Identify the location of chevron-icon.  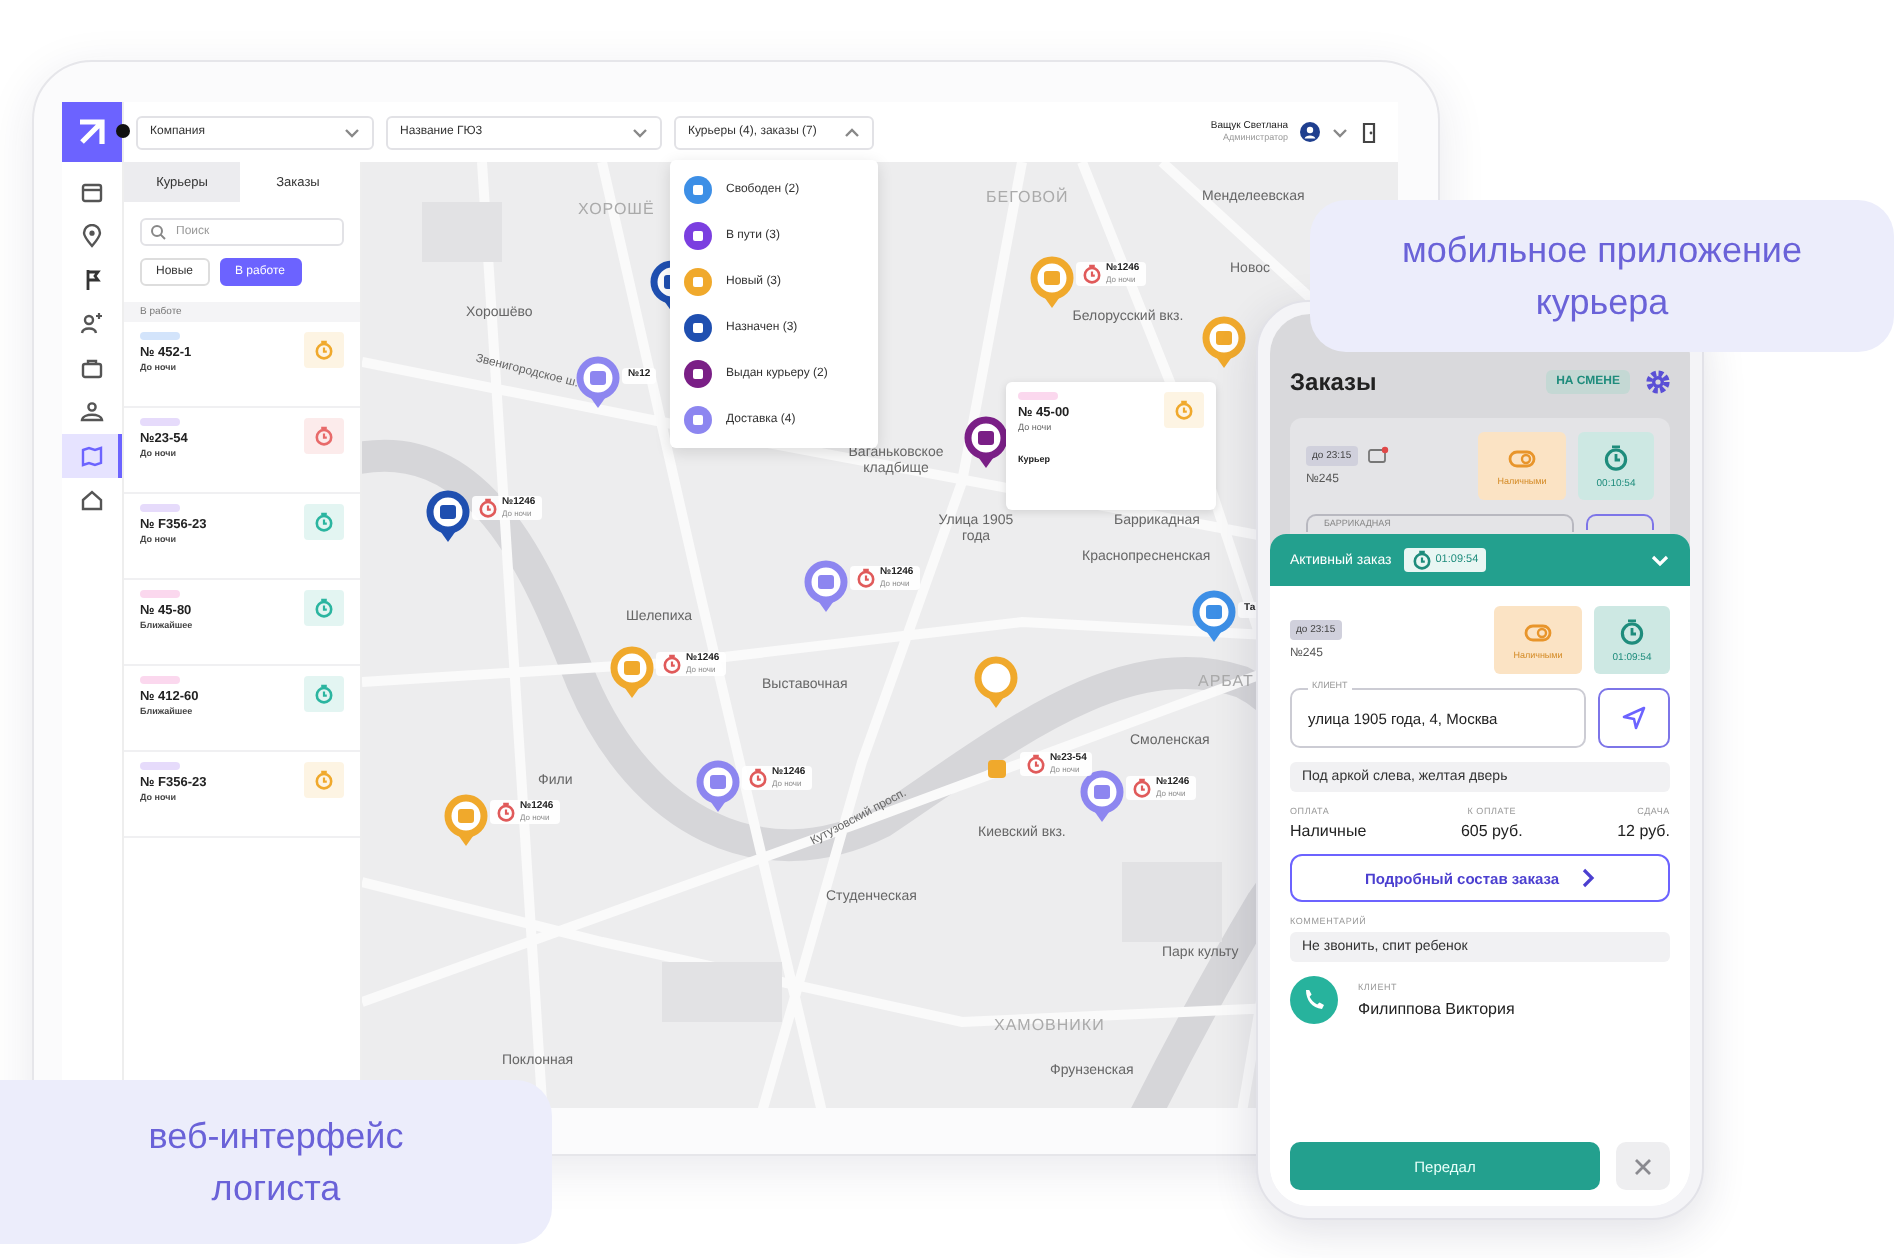
(1660, 560).